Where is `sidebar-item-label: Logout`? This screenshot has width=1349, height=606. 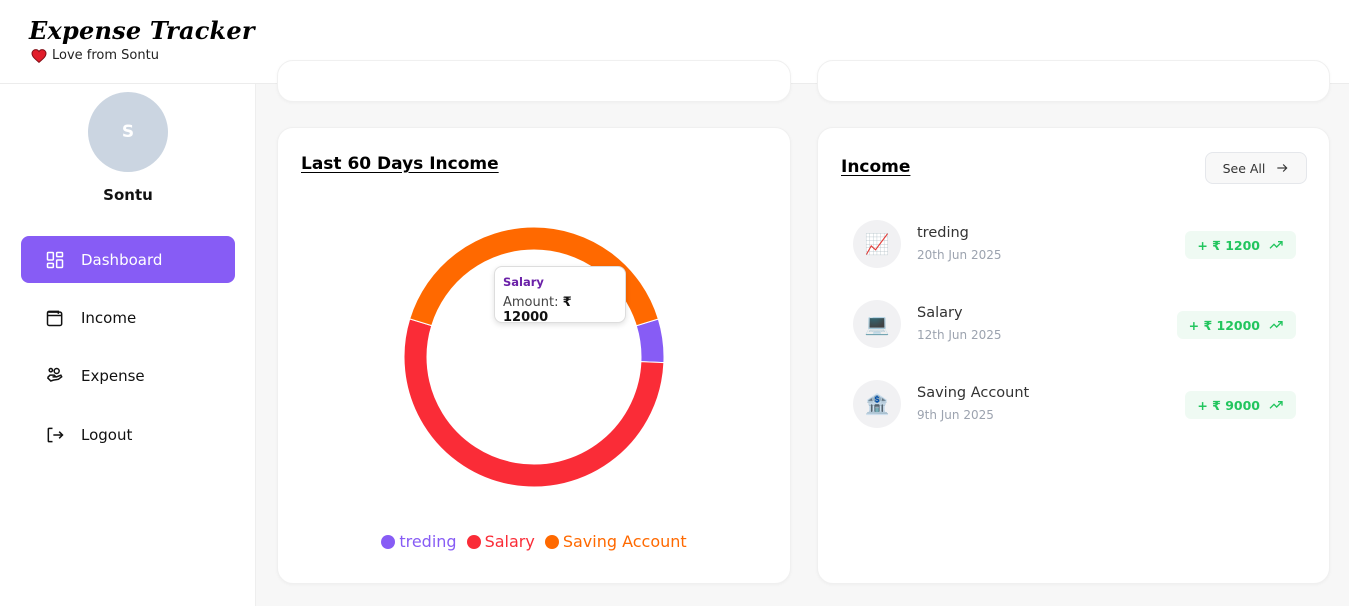
sidebar-item-label: Logout is located at coordinates (107, 434).